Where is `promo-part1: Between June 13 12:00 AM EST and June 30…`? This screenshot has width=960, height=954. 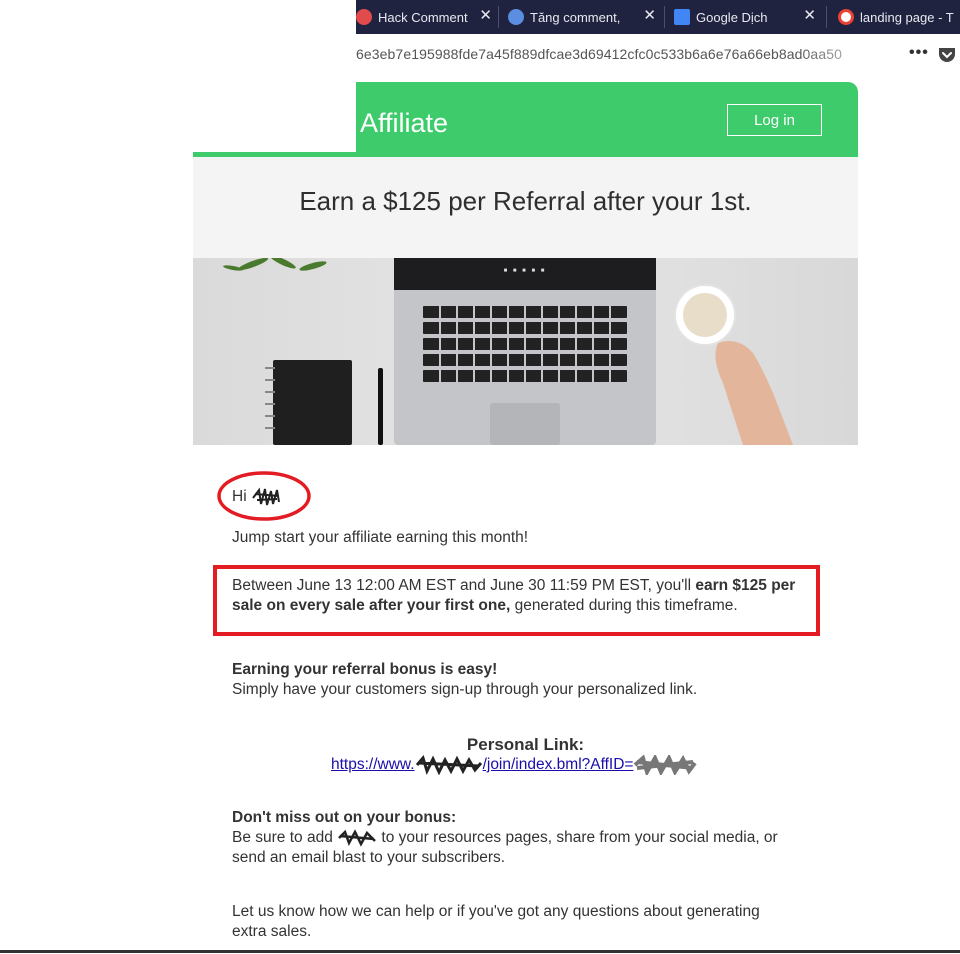
promo-part1: Between June 13 12:00 AM EST and June 30… is located at coordinates (464, 585).